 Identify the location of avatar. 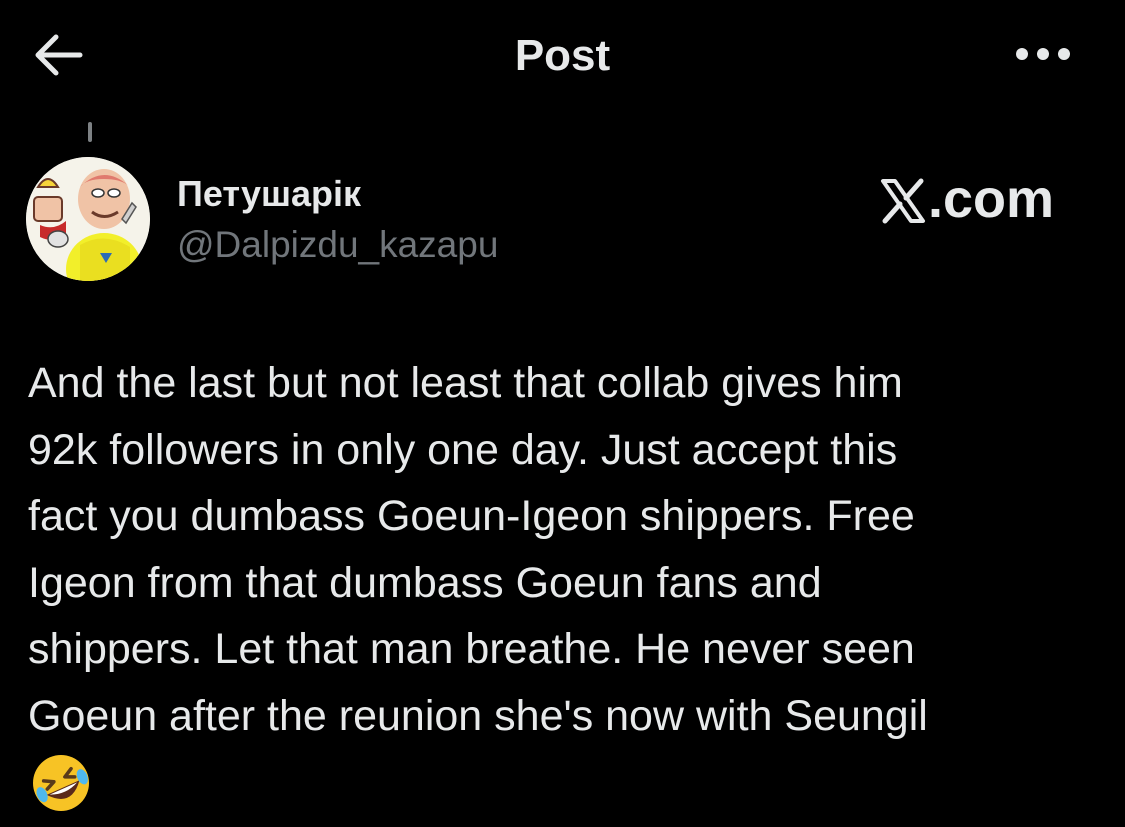
(88, 219).